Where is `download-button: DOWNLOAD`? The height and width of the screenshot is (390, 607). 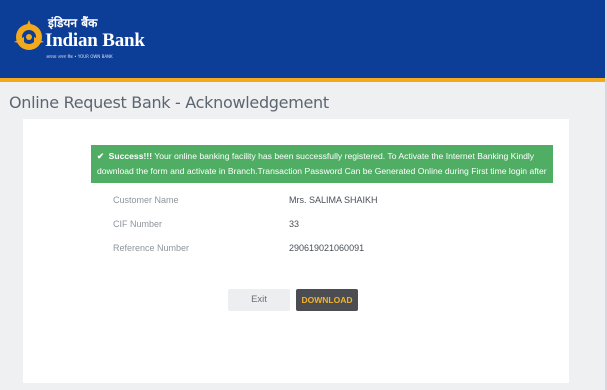
download-button: DOWNLOAD is located at coordinates (327, 300).